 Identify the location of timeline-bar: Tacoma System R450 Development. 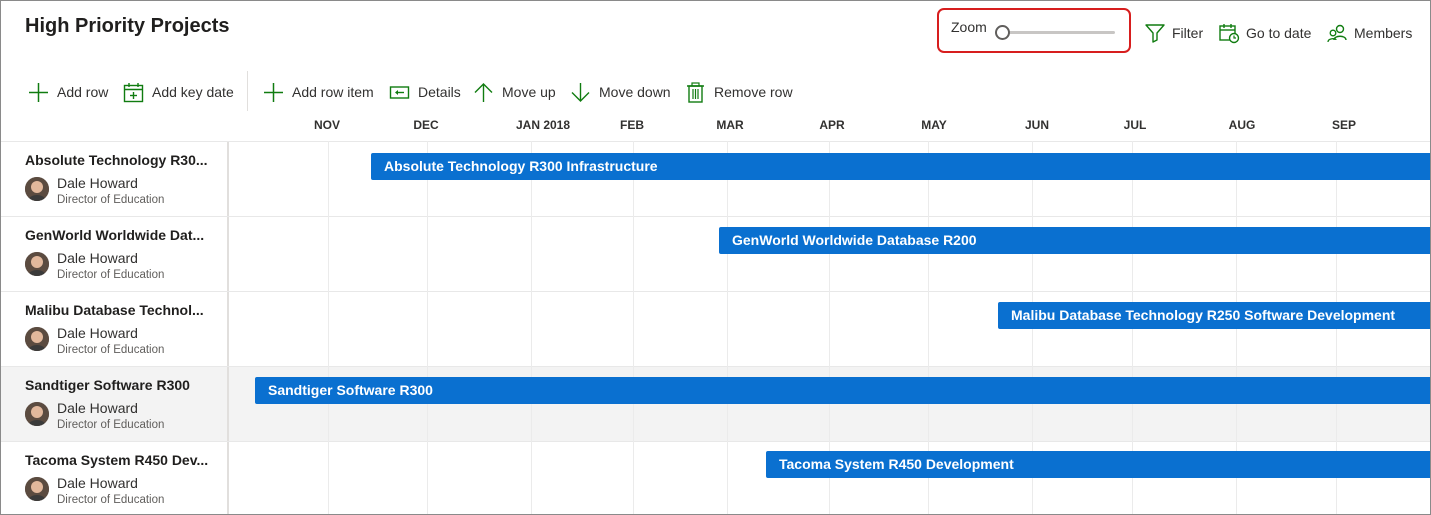
(1098, 464).